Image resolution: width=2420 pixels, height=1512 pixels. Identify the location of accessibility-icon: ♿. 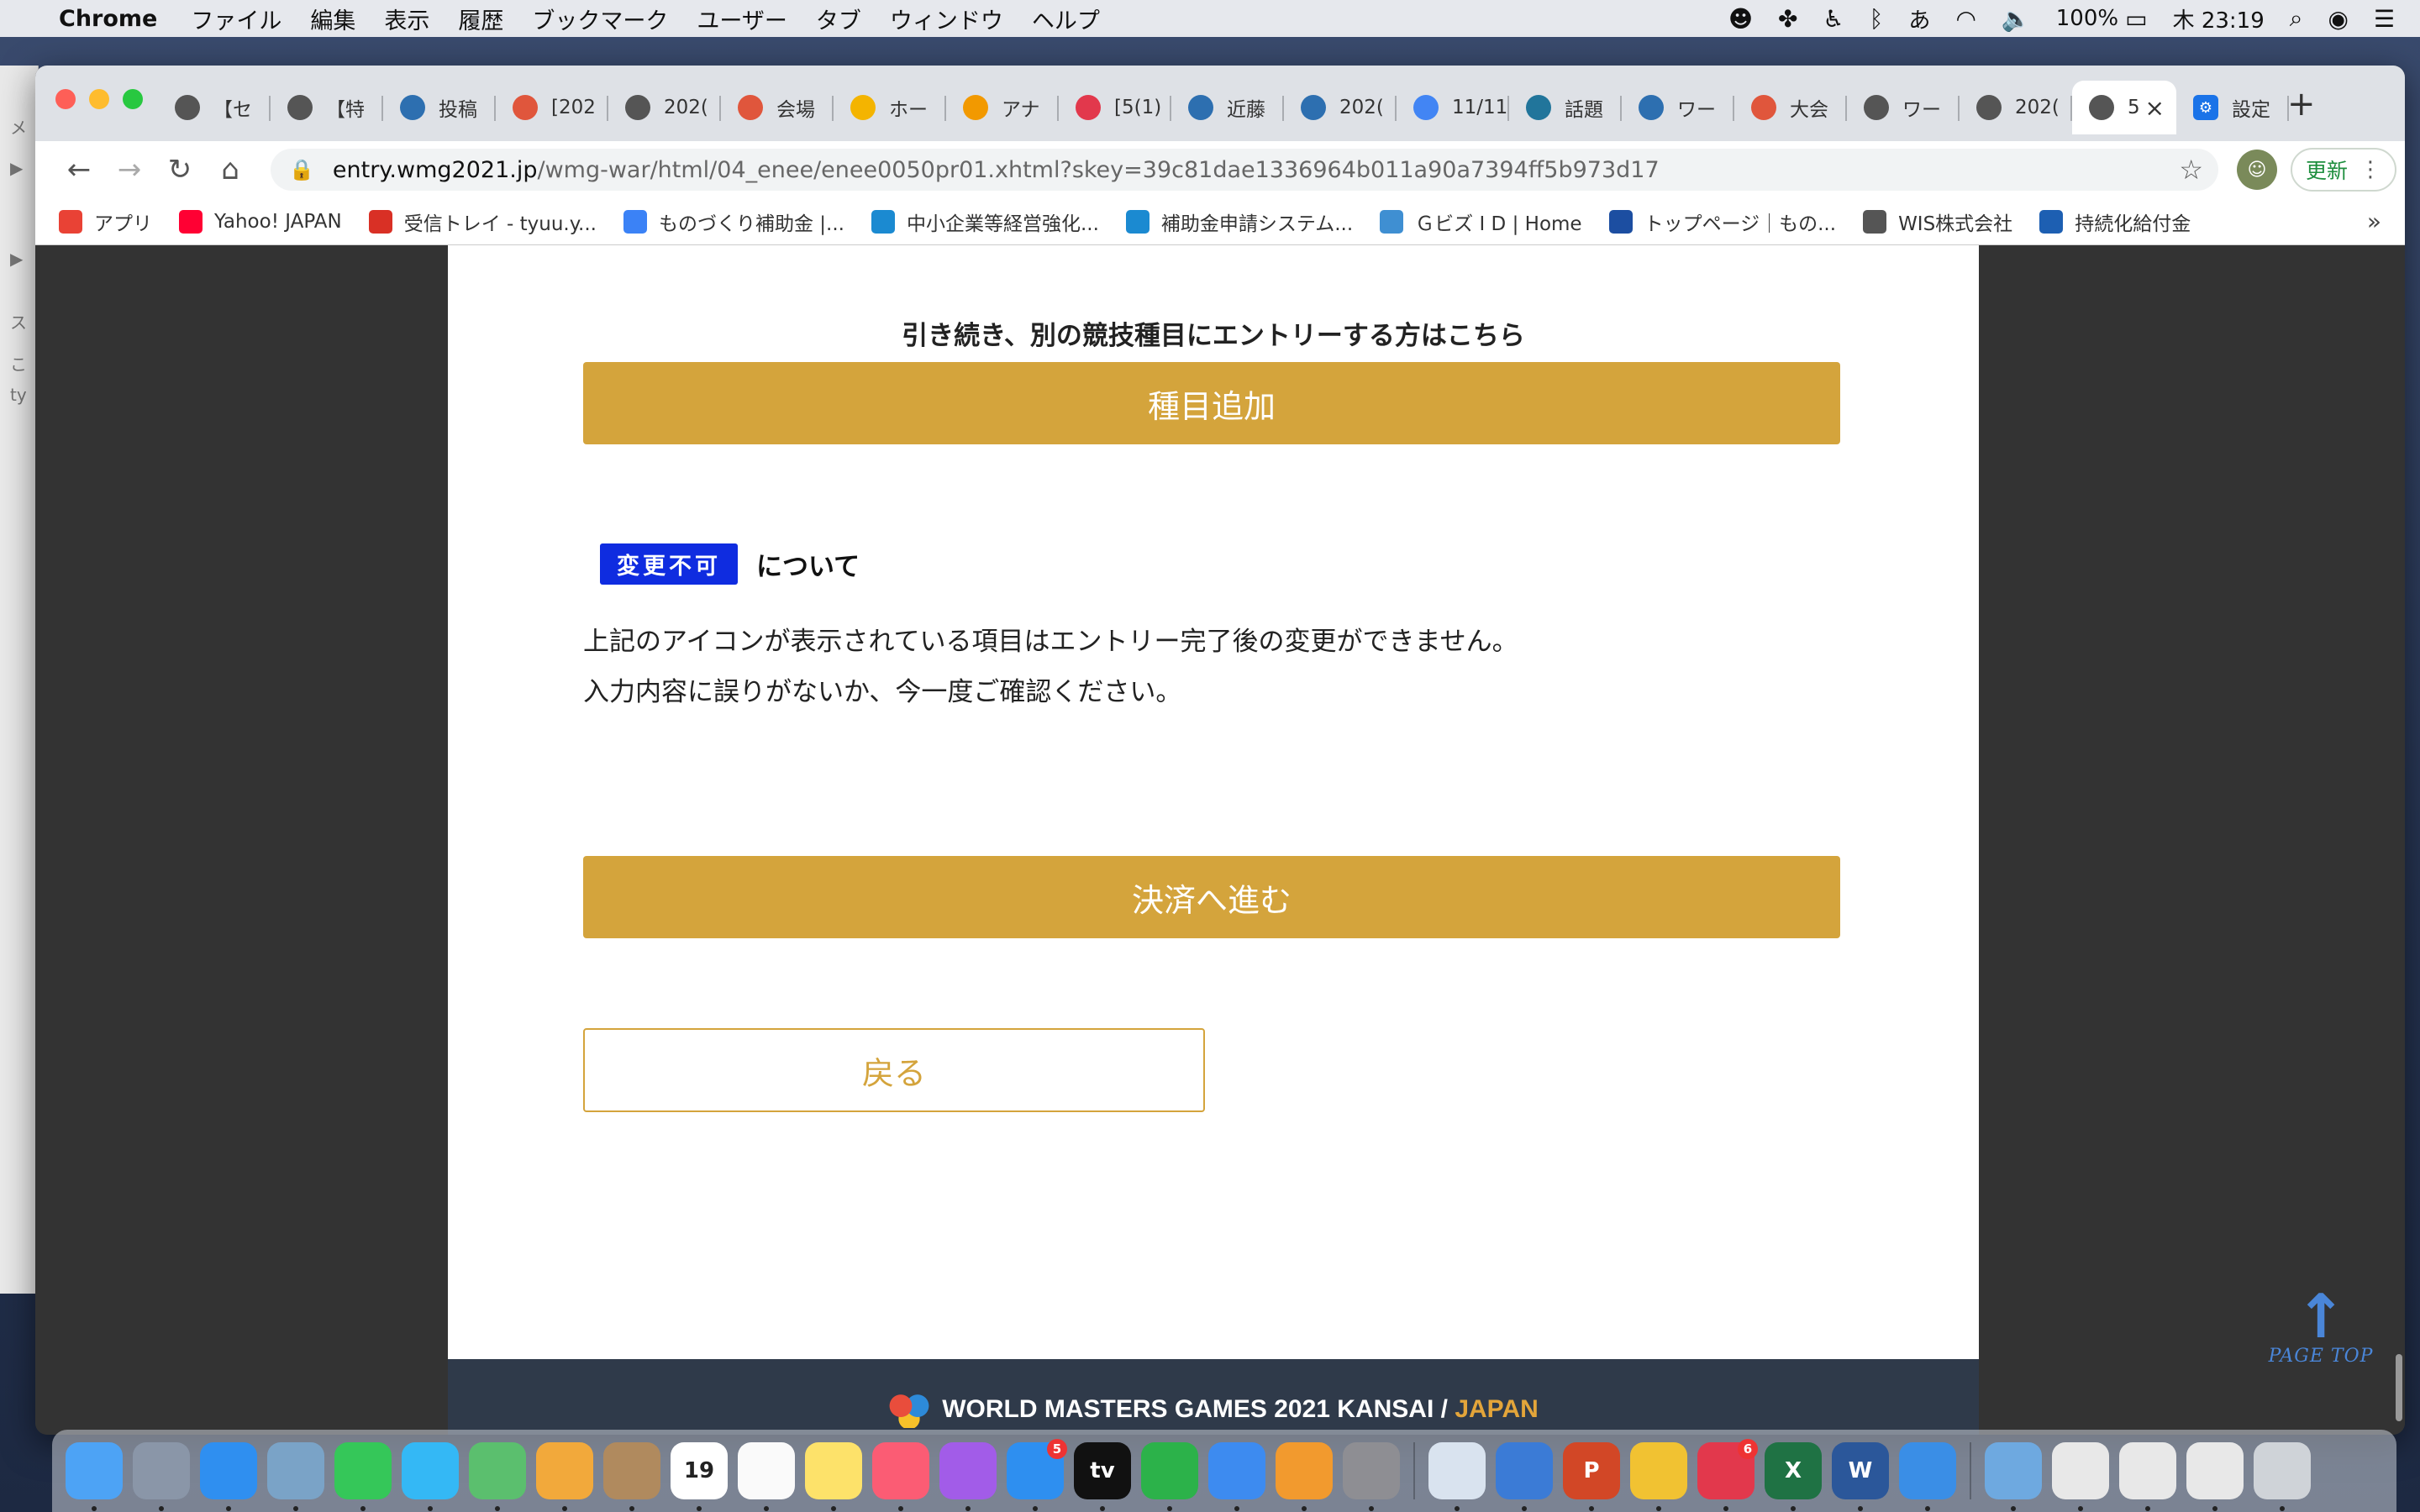
(1833, 19).